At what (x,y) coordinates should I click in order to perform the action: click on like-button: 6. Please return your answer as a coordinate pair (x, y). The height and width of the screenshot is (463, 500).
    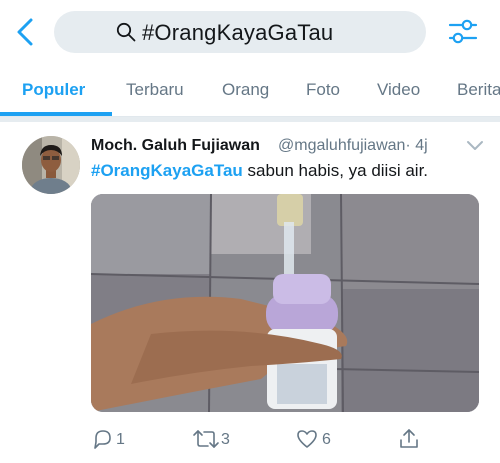
    Looking at the image, I should click on (313, 440).